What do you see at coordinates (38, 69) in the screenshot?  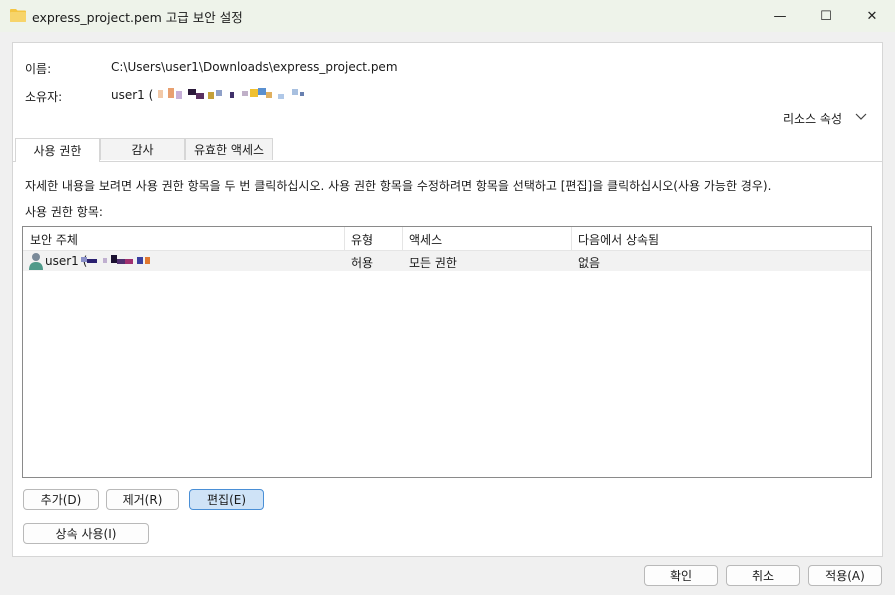 I see `name-label: 이름:` at bounding box center [38, 69].